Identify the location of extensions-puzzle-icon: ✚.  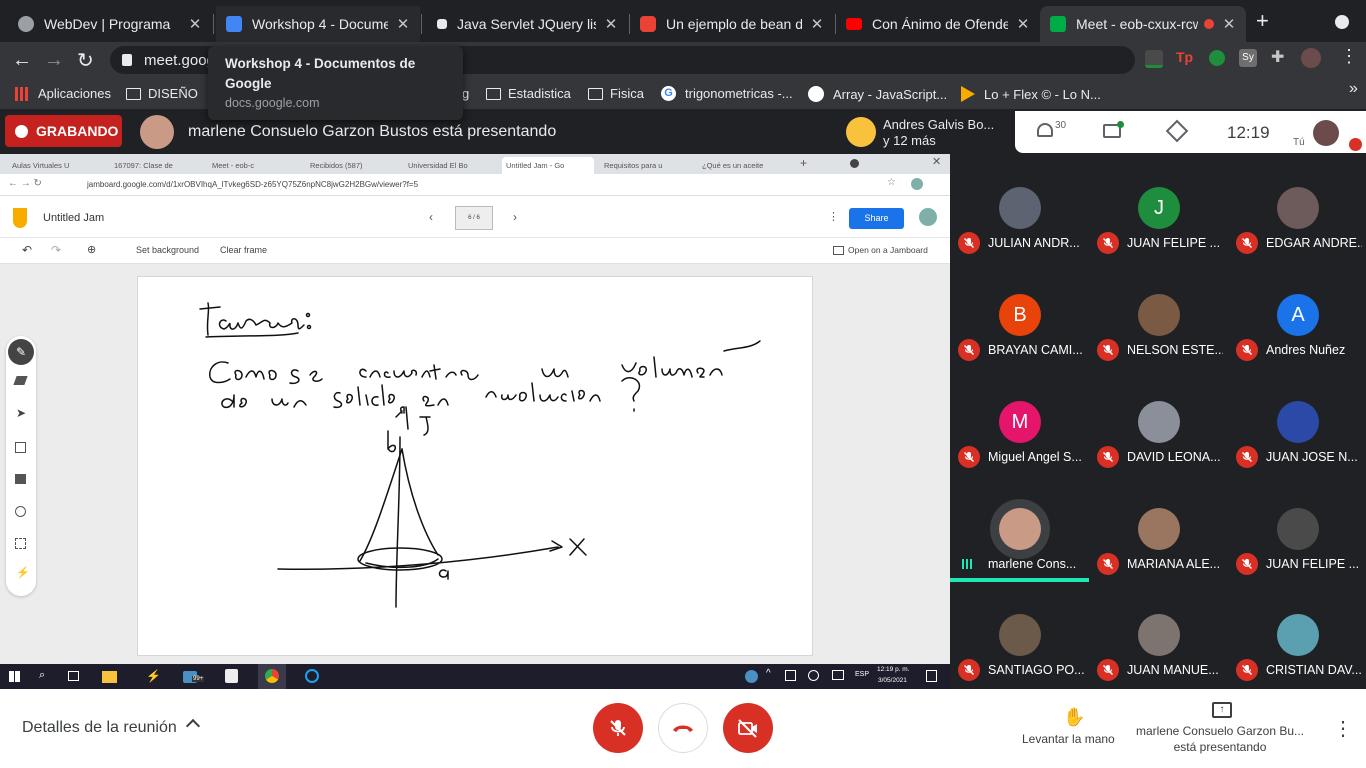
(1277, 57).